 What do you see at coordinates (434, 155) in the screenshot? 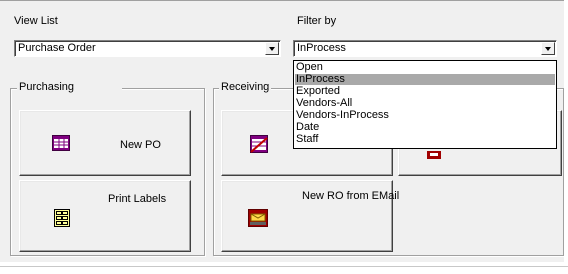
I see `red-form-icon` at bounding box center [434, 155].